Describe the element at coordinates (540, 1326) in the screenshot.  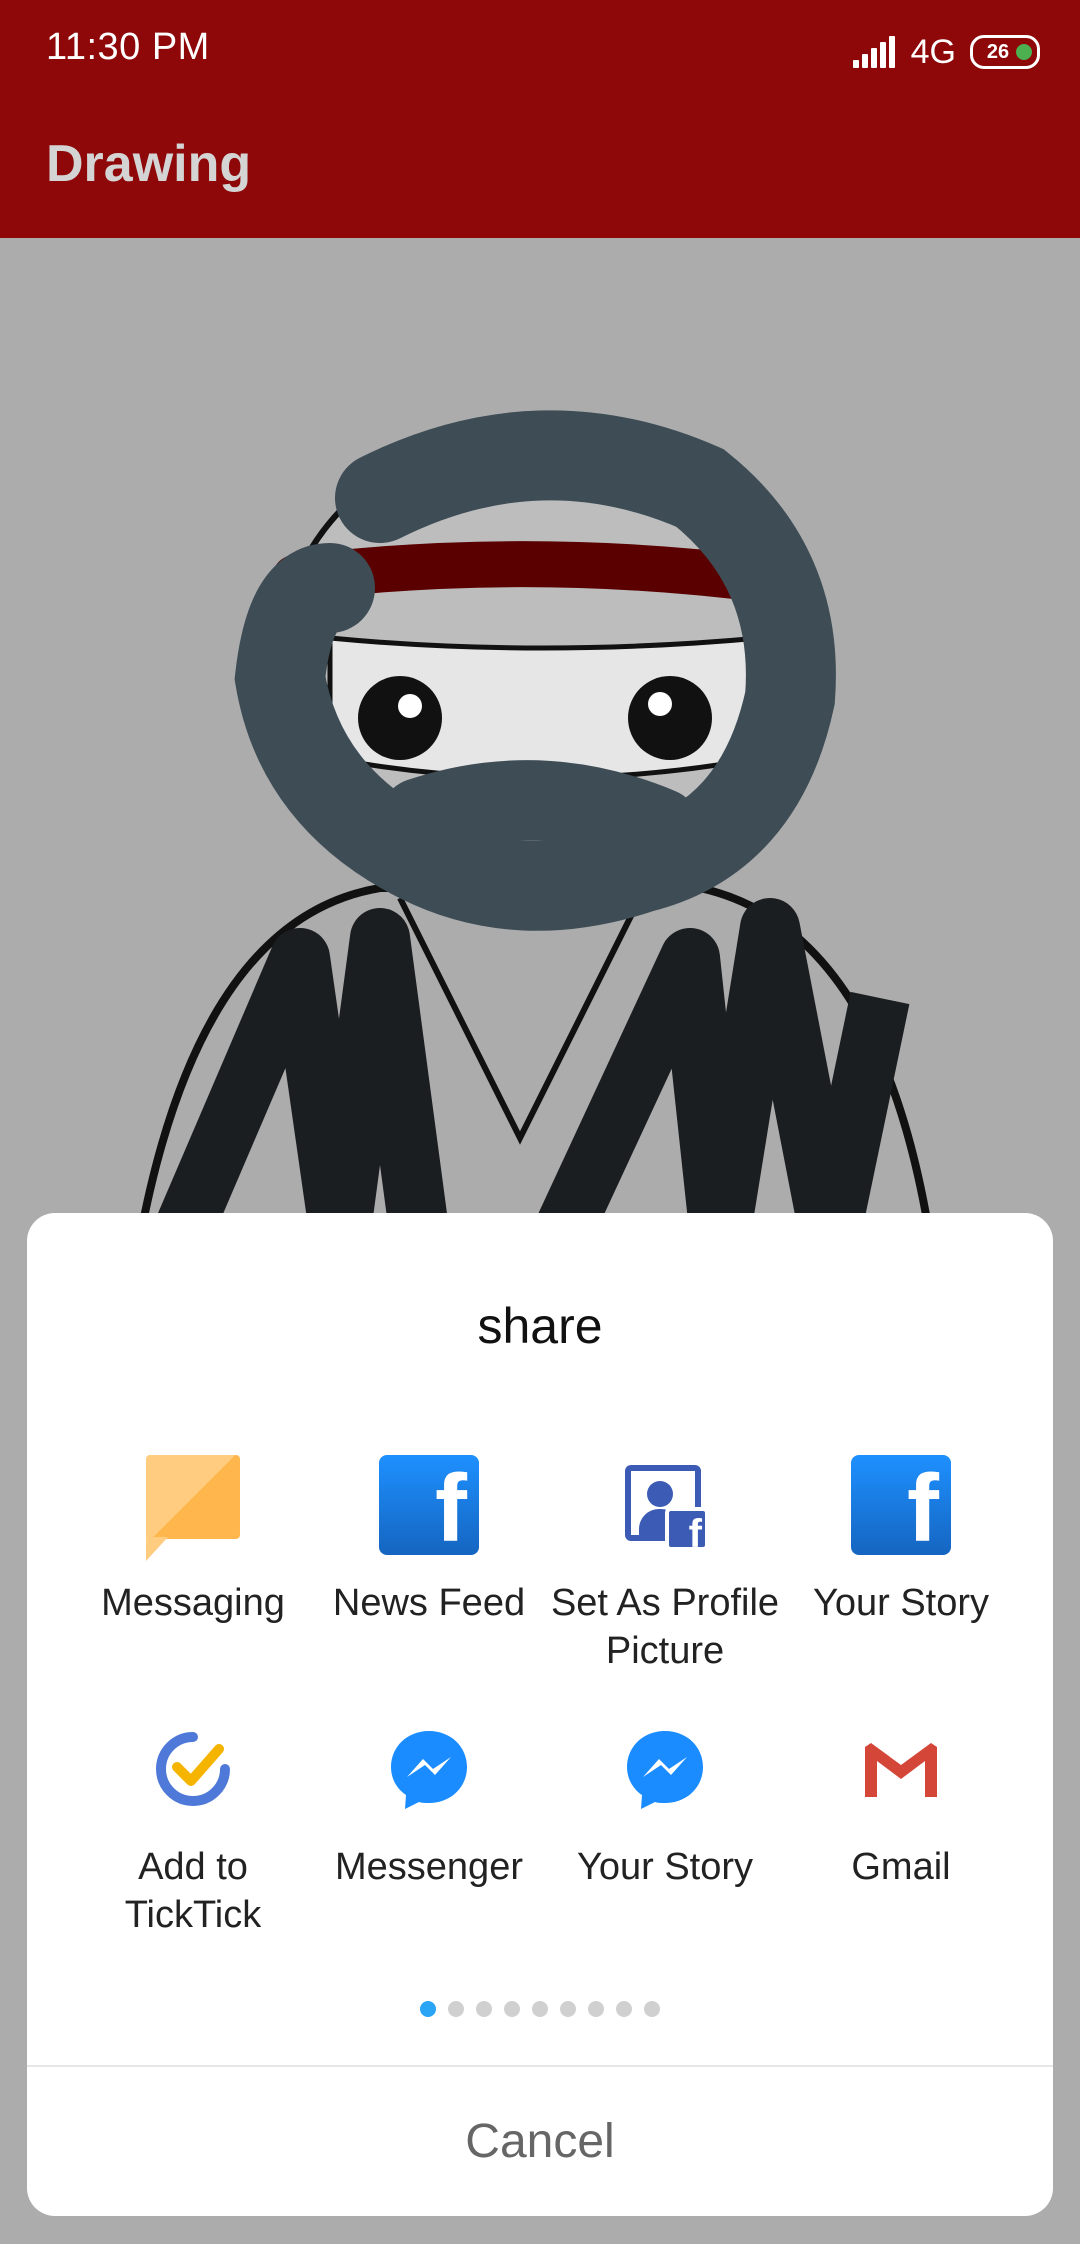
I see `share-title: share` at that location.